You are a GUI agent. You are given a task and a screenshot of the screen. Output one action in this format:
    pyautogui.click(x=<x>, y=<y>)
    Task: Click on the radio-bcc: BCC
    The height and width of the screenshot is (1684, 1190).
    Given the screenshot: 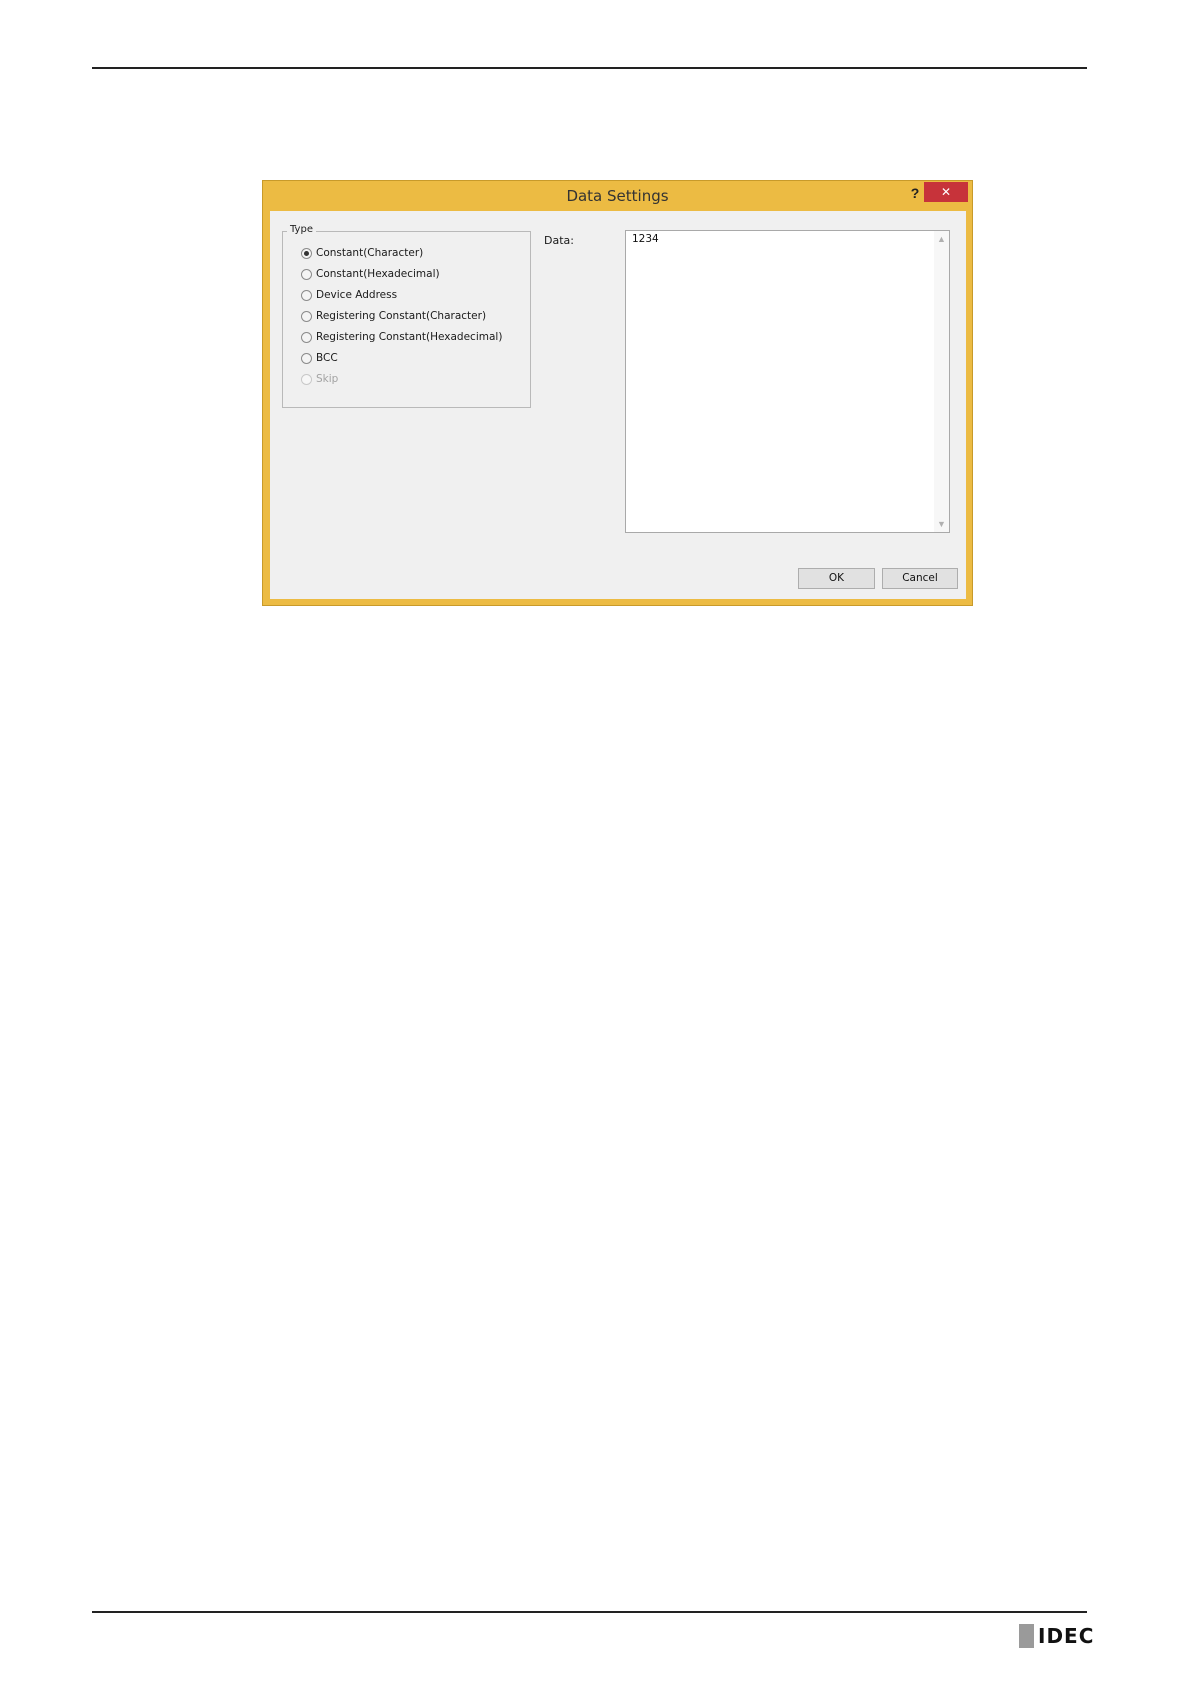 What is the action you would take?
    pyautogui.click(x=319, y=358)
    